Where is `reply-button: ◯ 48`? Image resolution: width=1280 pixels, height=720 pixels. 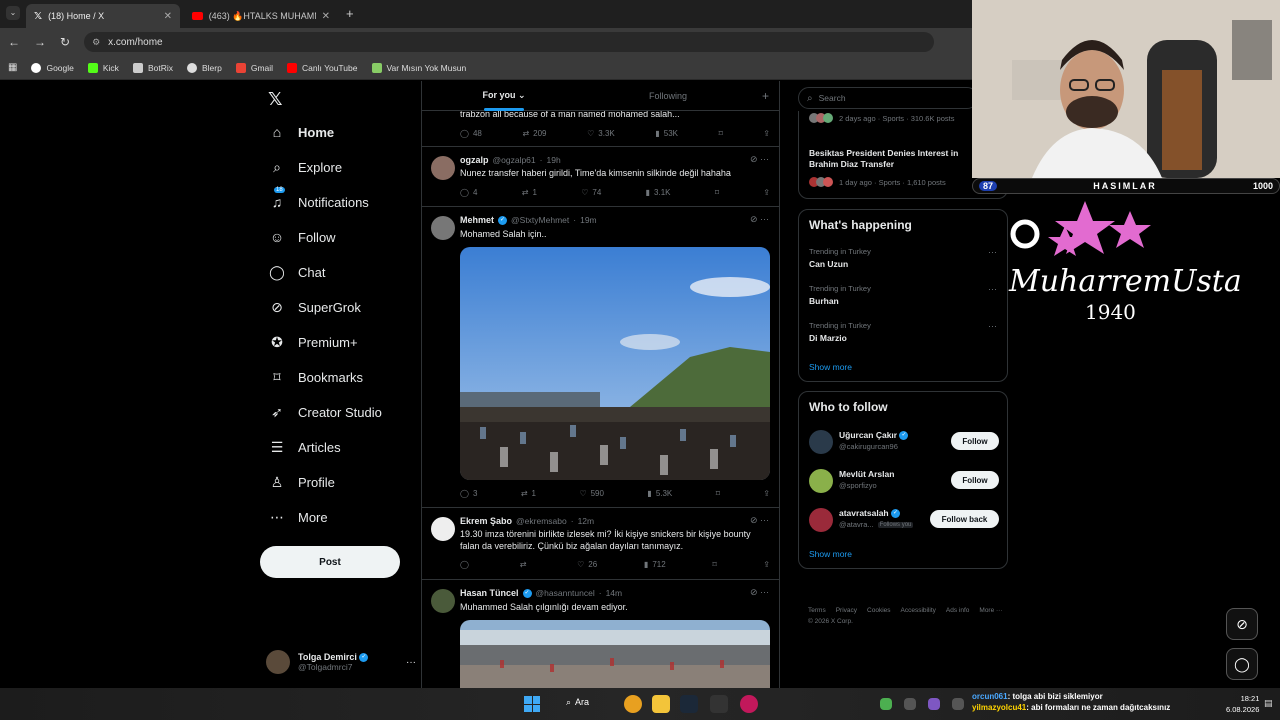 reply-button: ◯ 48 is located at coordinates (471, 133).